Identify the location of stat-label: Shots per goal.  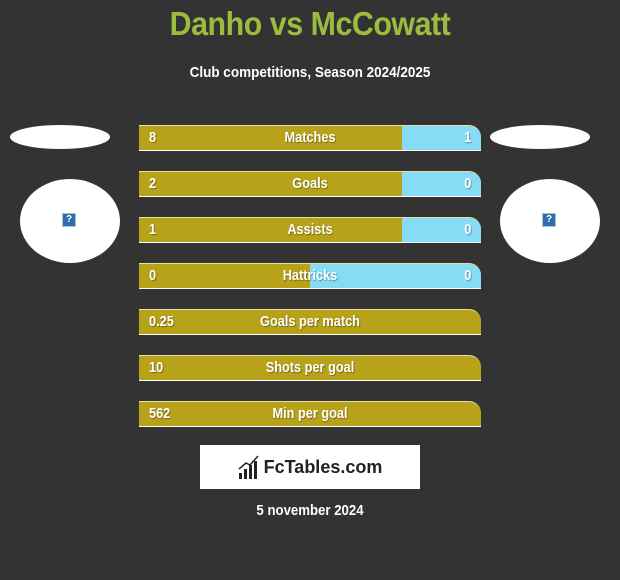
(310, 367).